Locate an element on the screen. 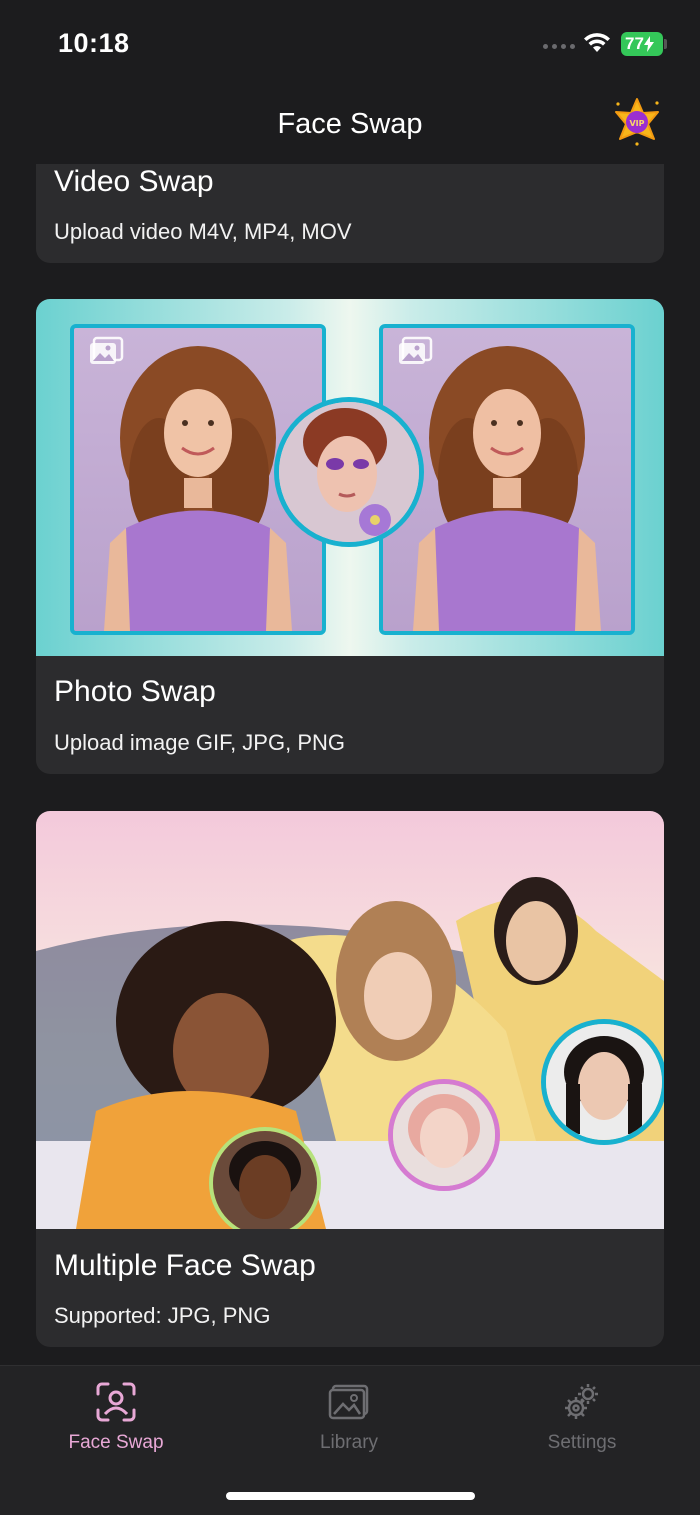 This screenshot has width=700, height=1515. status-time: 10:18 is located at coordinates (94, 43).